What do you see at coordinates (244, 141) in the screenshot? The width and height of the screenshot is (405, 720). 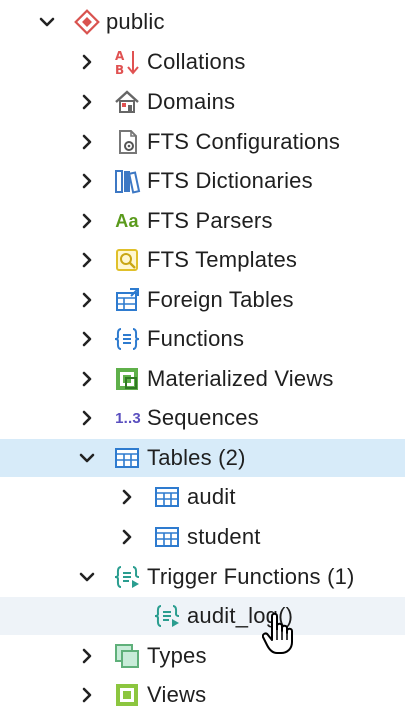 I see `tree-node-label: FTS Configurations` at bounding box center [244, 141].